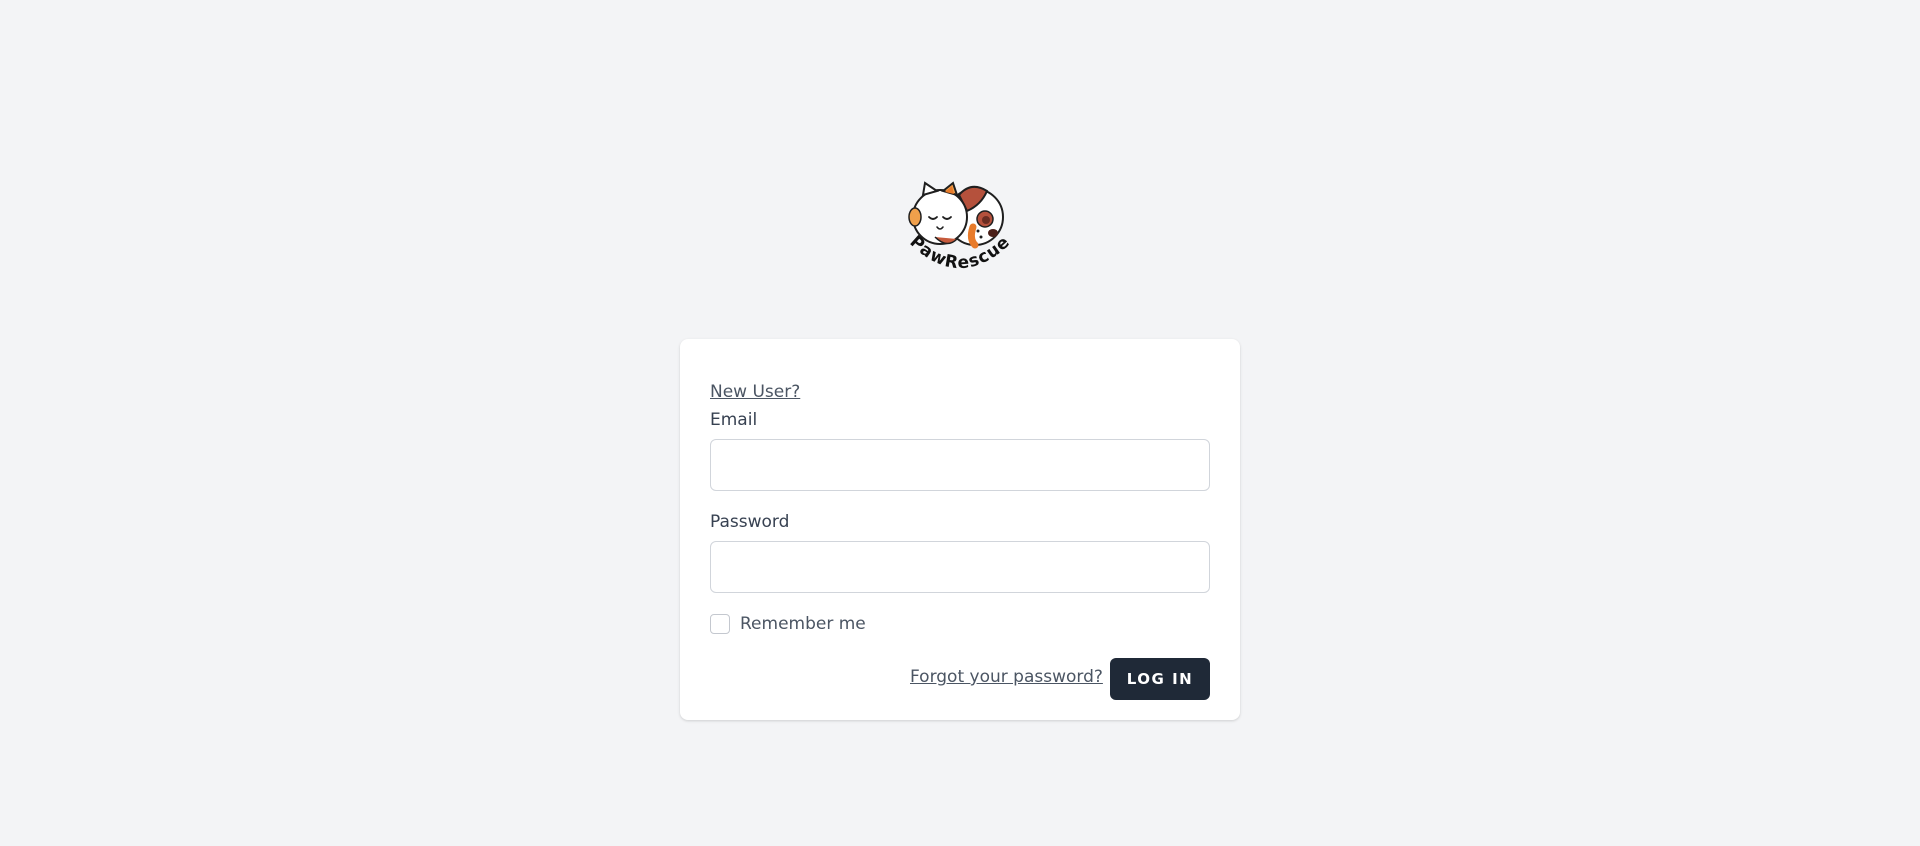 This screenshot has width=1920, height=846. What do you see at coordinates (959, 227) in the screenshot?
I see `pawrescue-logo: PawRescue` at bounding box center [959, 227].